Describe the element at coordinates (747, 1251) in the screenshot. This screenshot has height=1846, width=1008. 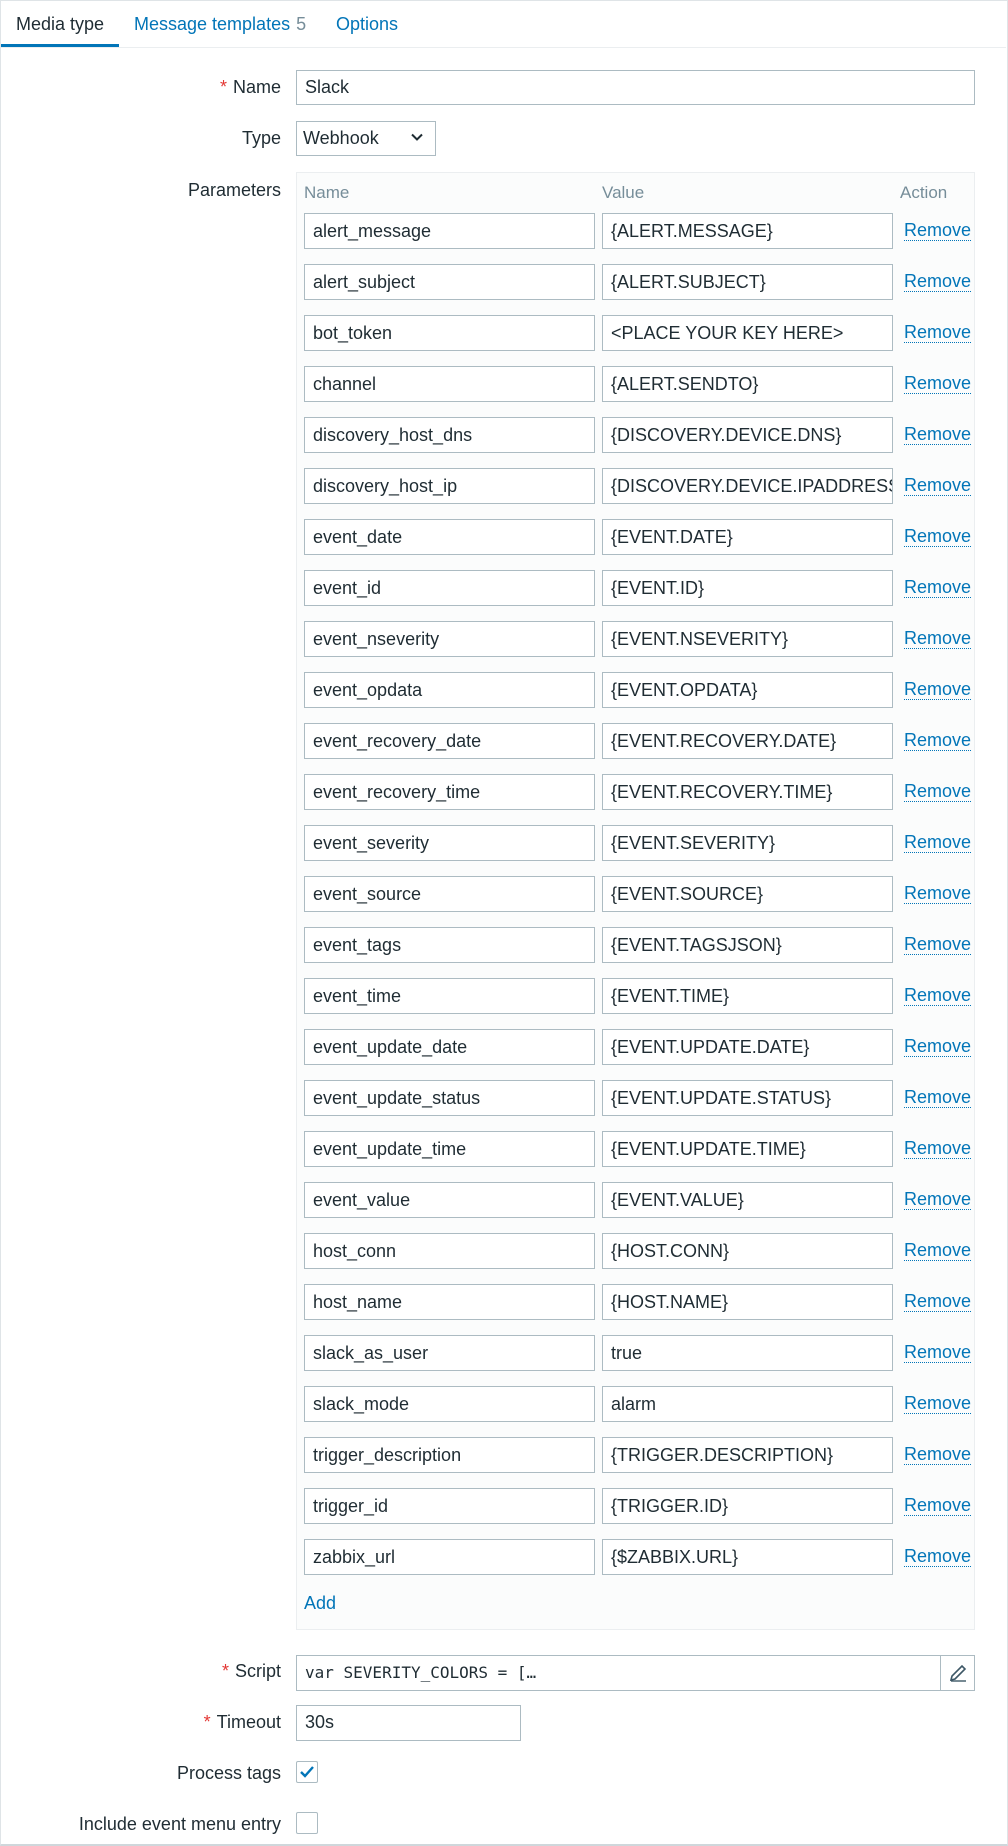
I see `parameter-value-input: {HOST.CONN}` at that location.